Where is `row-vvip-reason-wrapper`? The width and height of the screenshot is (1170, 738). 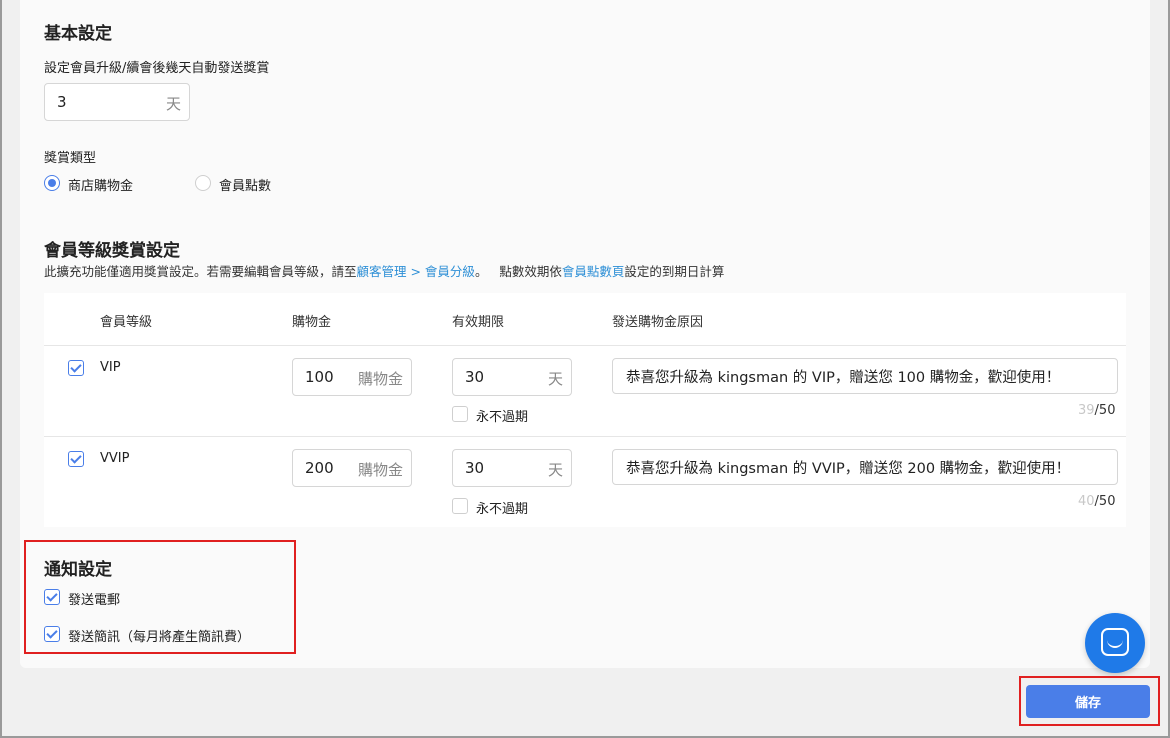
row-vvip-reason-wrapper is located at coordinates (865, 467).